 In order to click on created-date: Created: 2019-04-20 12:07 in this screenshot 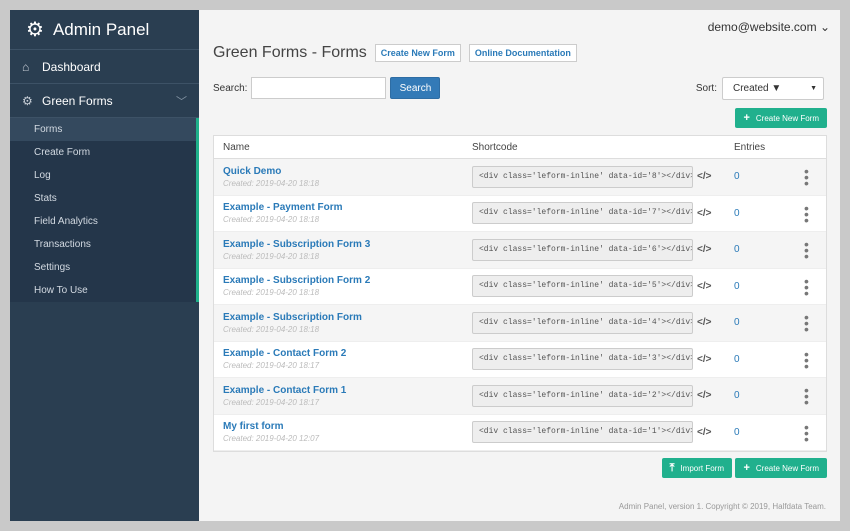, I will do `click(271, 439)`.